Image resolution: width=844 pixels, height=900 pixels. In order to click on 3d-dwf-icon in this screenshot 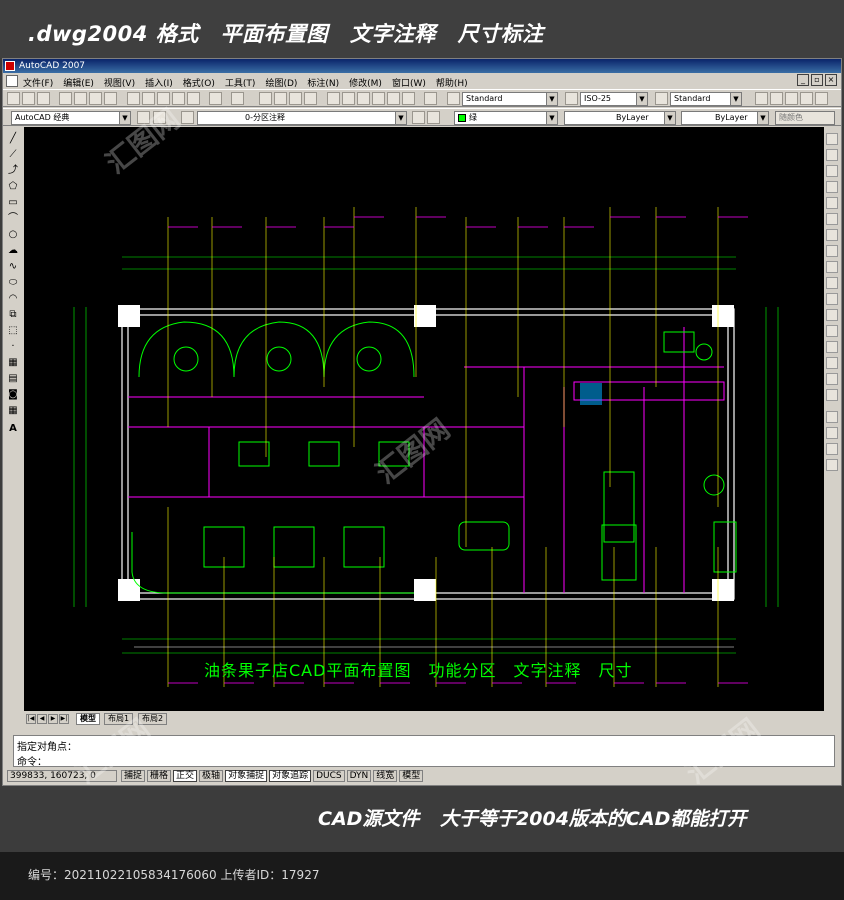, I will do `click(110, 98)`.